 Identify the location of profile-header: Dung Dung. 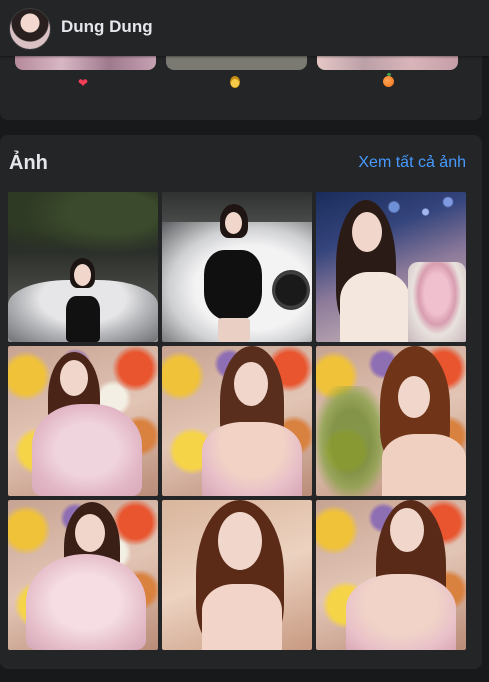
(244, 28).